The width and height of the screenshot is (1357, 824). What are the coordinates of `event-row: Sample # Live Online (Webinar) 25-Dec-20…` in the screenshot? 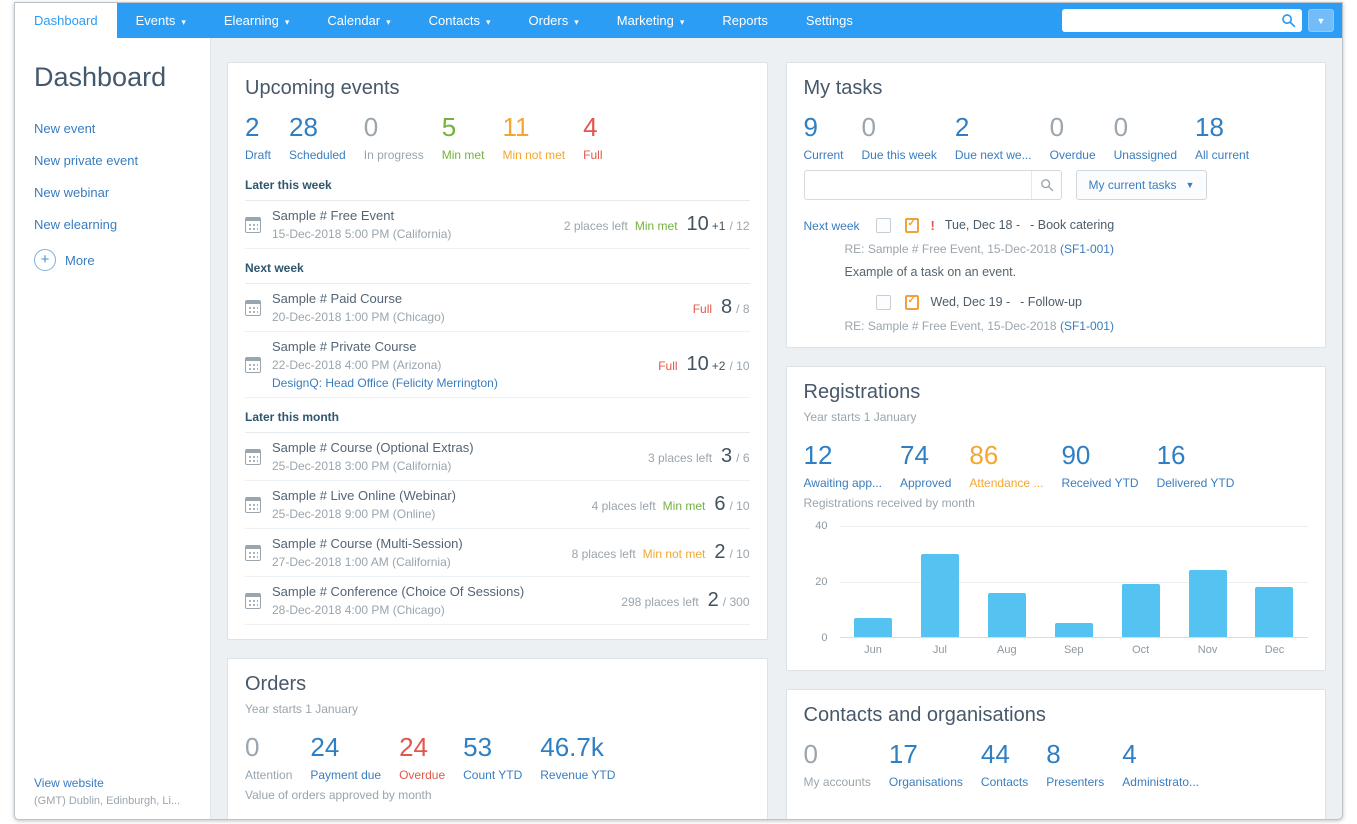 It's located at (497, 505).